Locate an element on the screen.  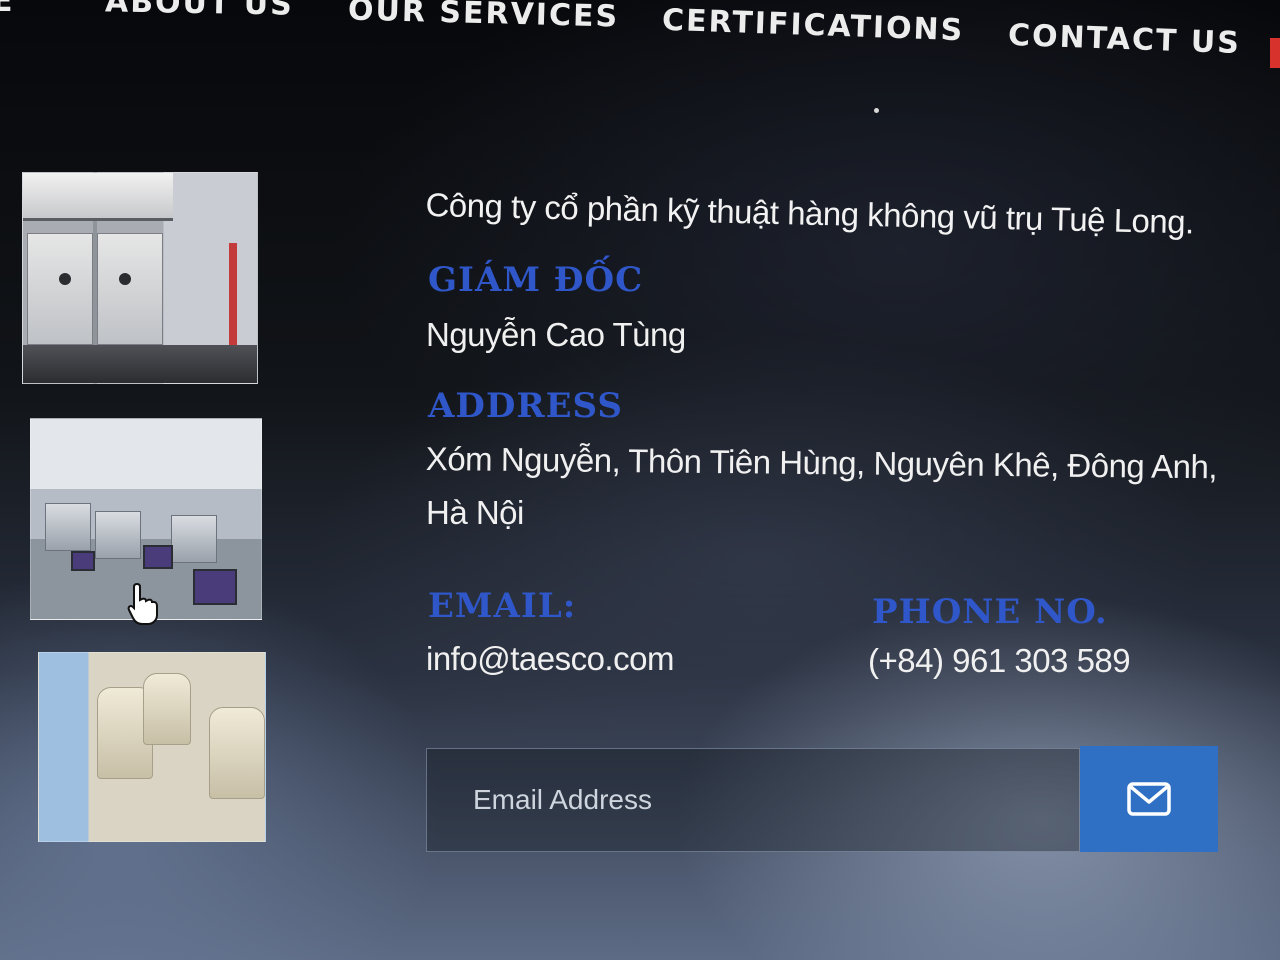
nav-item-about-us: ABOUT US is located at coordinates (199, 11).